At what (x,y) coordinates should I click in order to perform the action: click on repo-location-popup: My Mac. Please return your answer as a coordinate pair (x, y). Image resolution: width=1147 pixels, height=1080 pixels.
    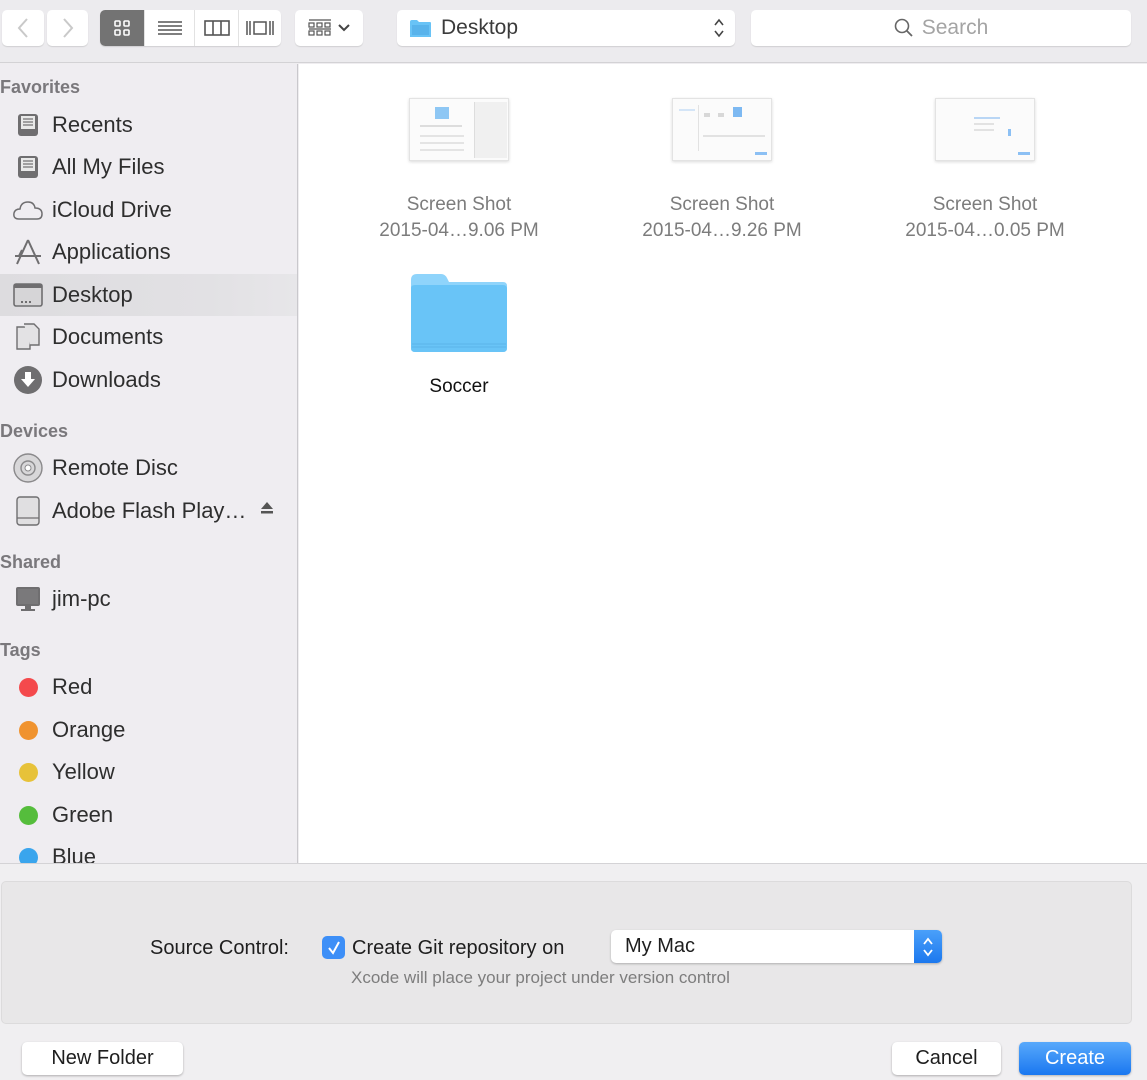
    Looking at the image, I should click on (776, 946).